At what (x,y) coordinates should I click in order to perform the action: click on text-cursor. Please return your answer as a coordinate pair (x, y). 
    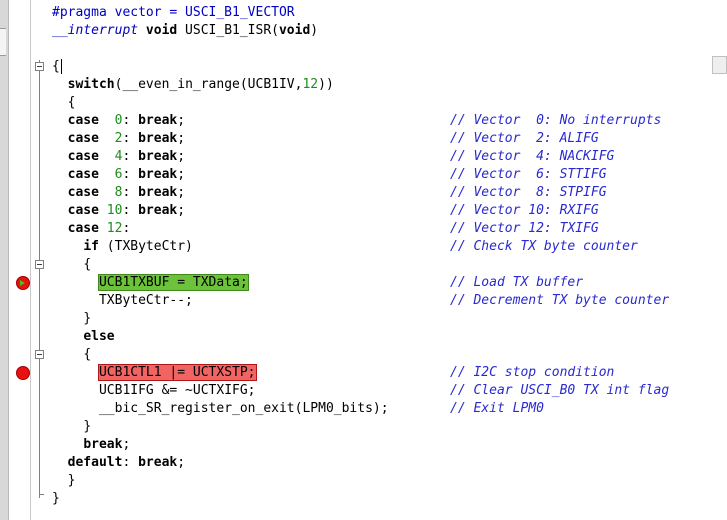
    Looking at the image, I should click on (61, 66).